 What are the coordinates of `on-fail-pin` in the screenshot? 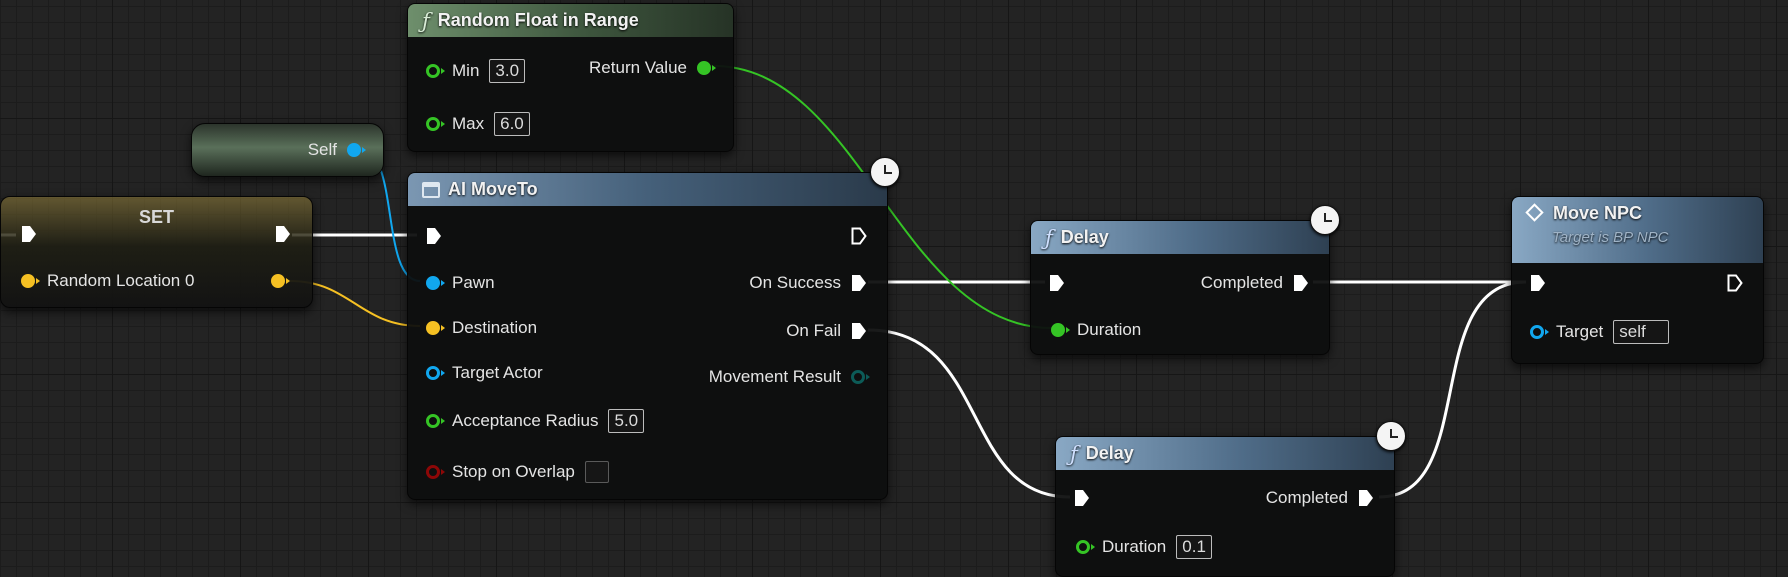 It's located at (859, 331).